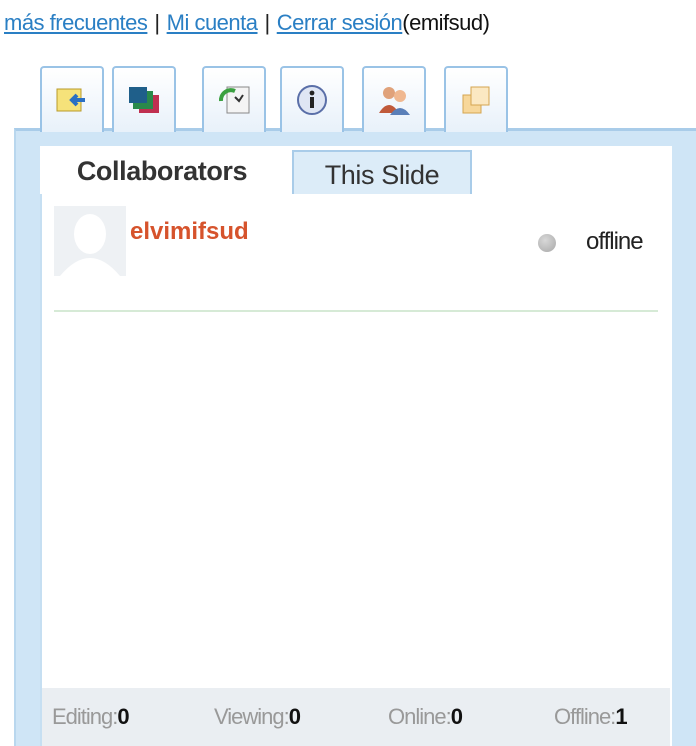 The height and width of the screenshot is (746, 696). I want to click on editing-count: Editing:0, so click(91, 717).